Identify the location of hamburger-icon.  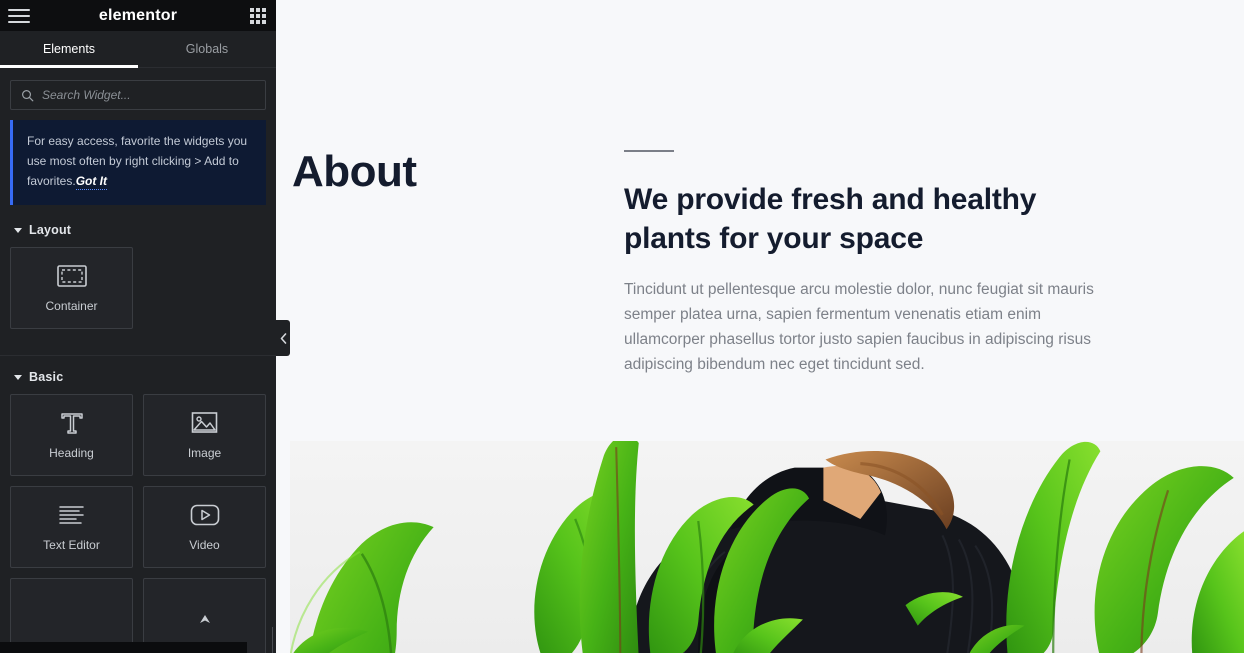
(19, 16).